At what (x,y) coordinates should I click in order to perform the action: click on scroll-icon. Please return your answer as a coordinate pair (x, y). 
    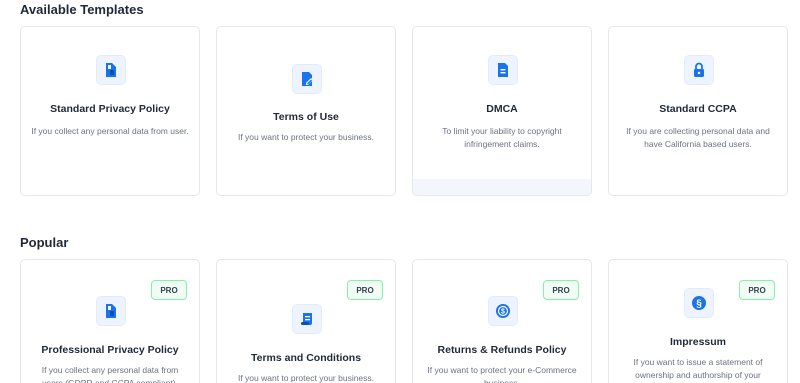
    Looking at the image, I should click on (307, 319).